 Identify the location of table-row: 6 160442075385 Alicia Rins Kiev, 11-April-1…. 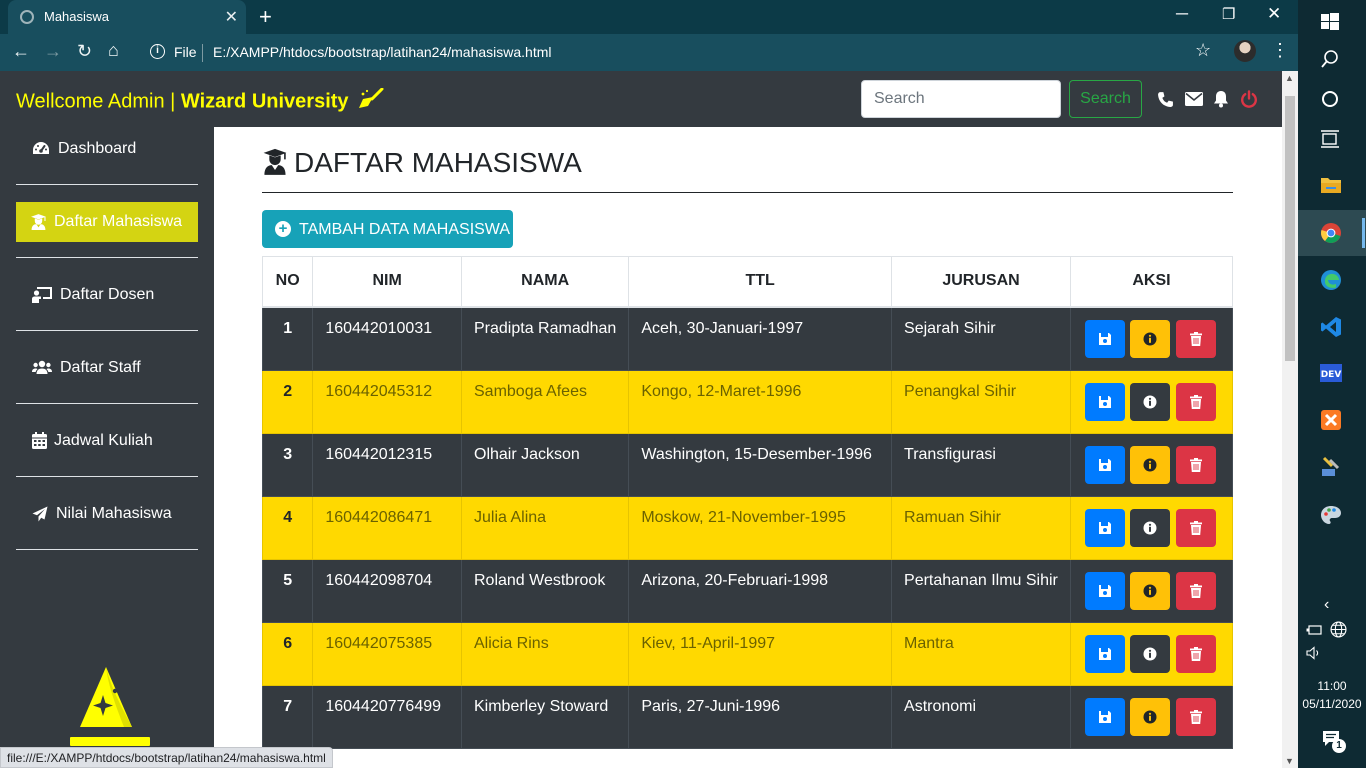
(747, 653).